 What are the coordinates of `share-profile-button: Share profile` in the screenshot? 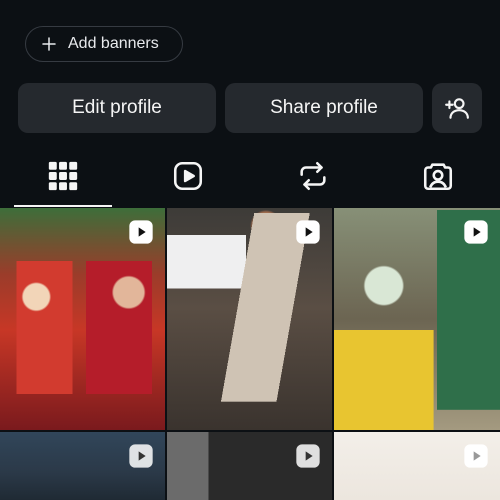 It's located at (324, 108).